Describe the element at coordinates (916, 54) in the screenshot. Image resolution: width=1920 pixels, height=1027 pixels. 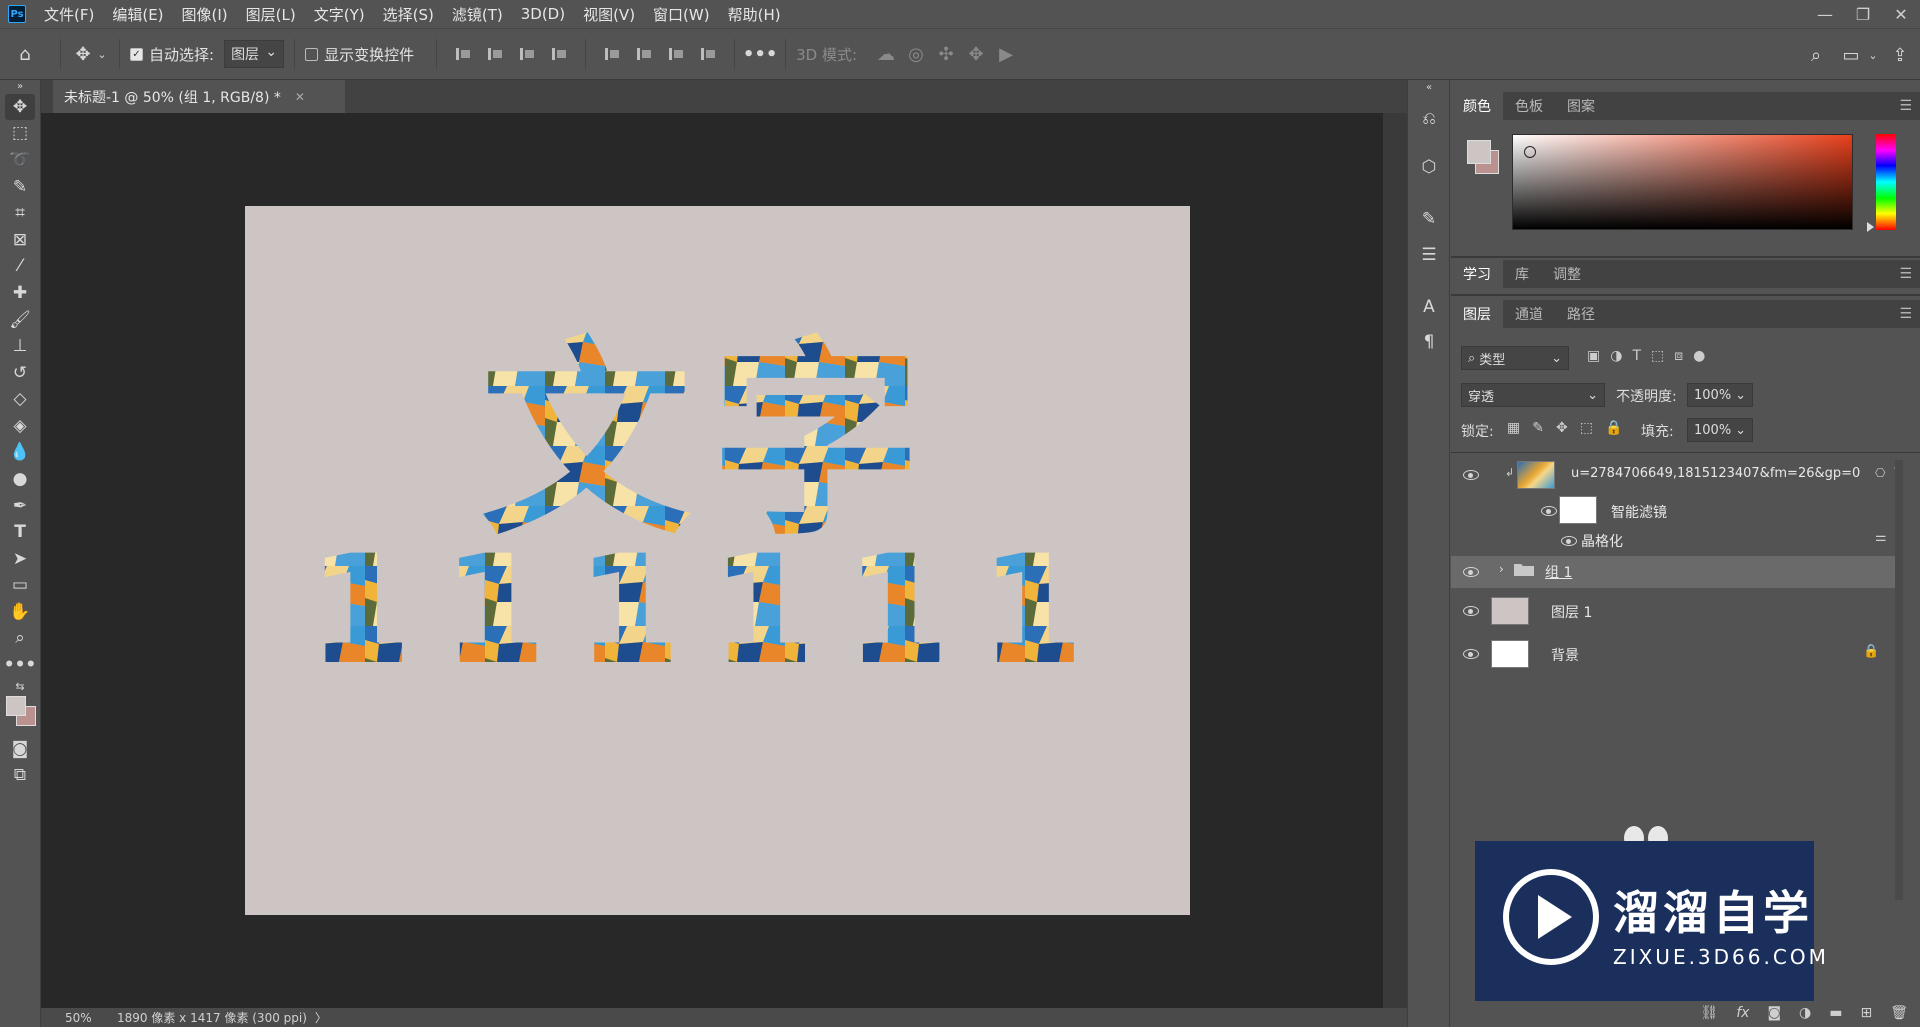
I see `3d-roll-icon: ◎` at that location.